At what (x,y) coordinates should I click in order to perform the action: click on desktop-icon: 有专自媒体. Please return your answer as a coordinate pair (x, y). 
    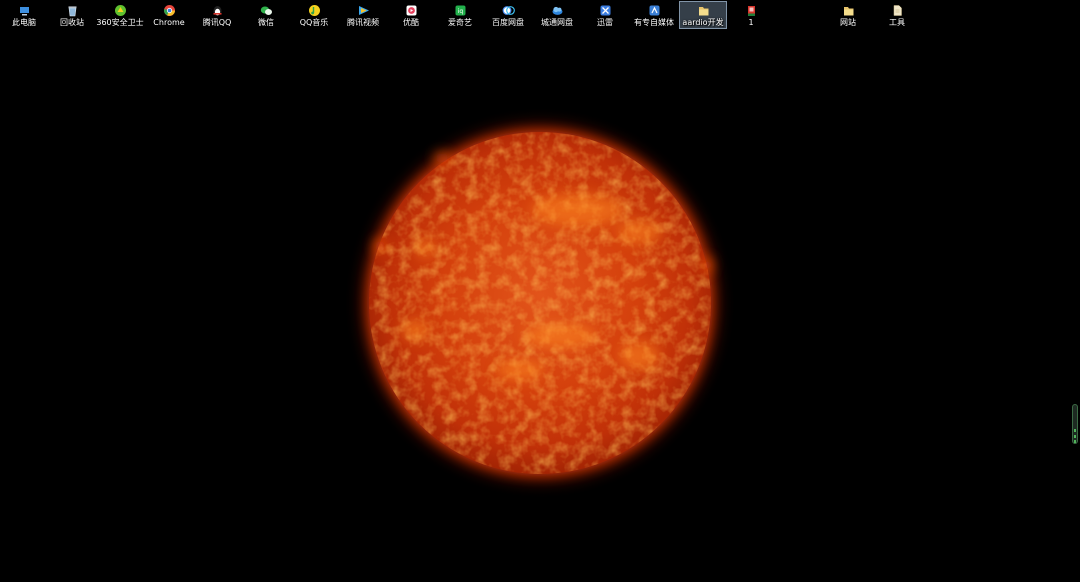
    Looking at the image, I should click on (654, 15).